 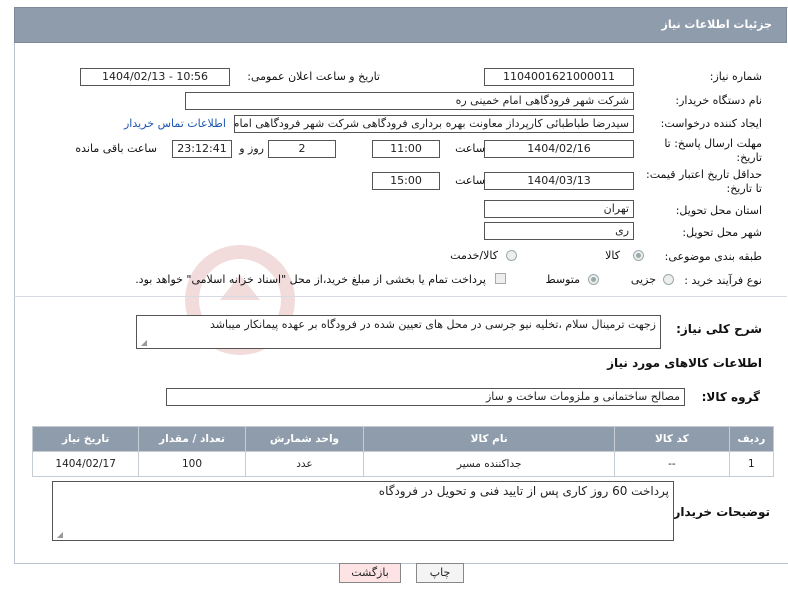 I want to click on goods-group-field: مصالح ساختمانی و ملزومات ساخت و ساز, so click(x=425, y=397).